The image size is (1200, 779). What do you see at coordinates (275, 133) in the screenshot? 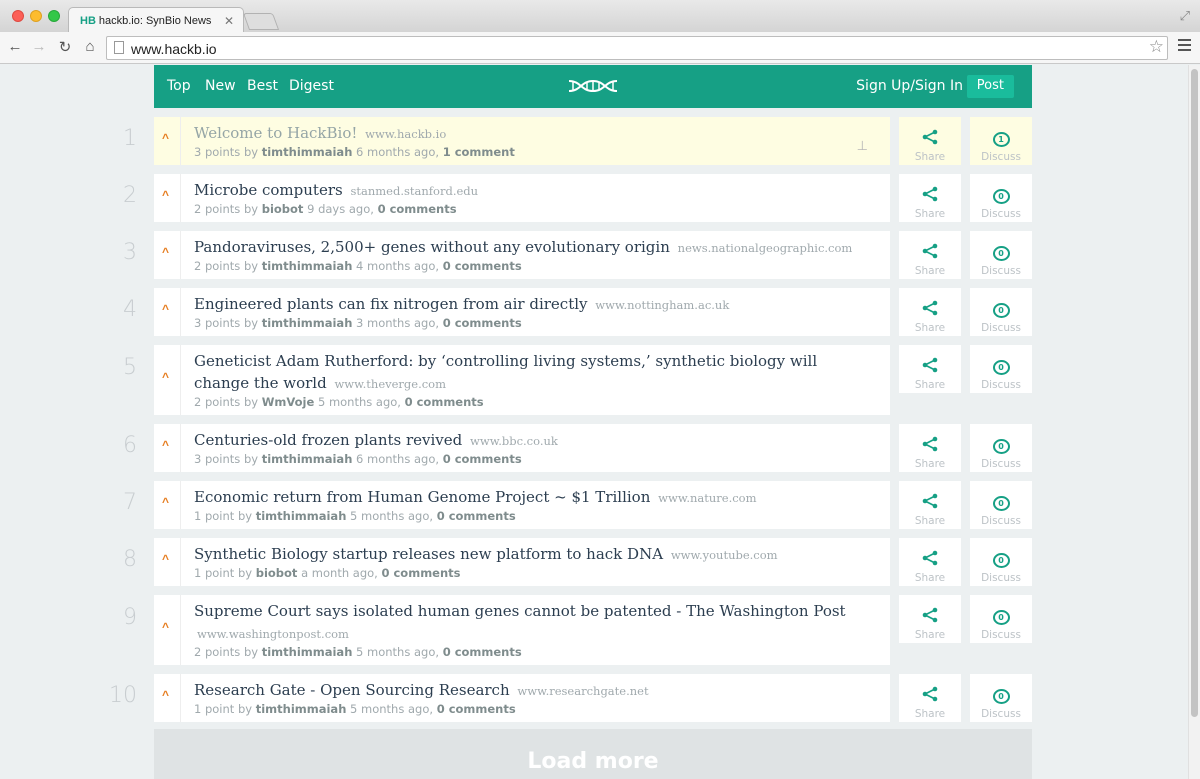
I see `story-title: Welcome to HackBio!` at bounding box center [275, 133].